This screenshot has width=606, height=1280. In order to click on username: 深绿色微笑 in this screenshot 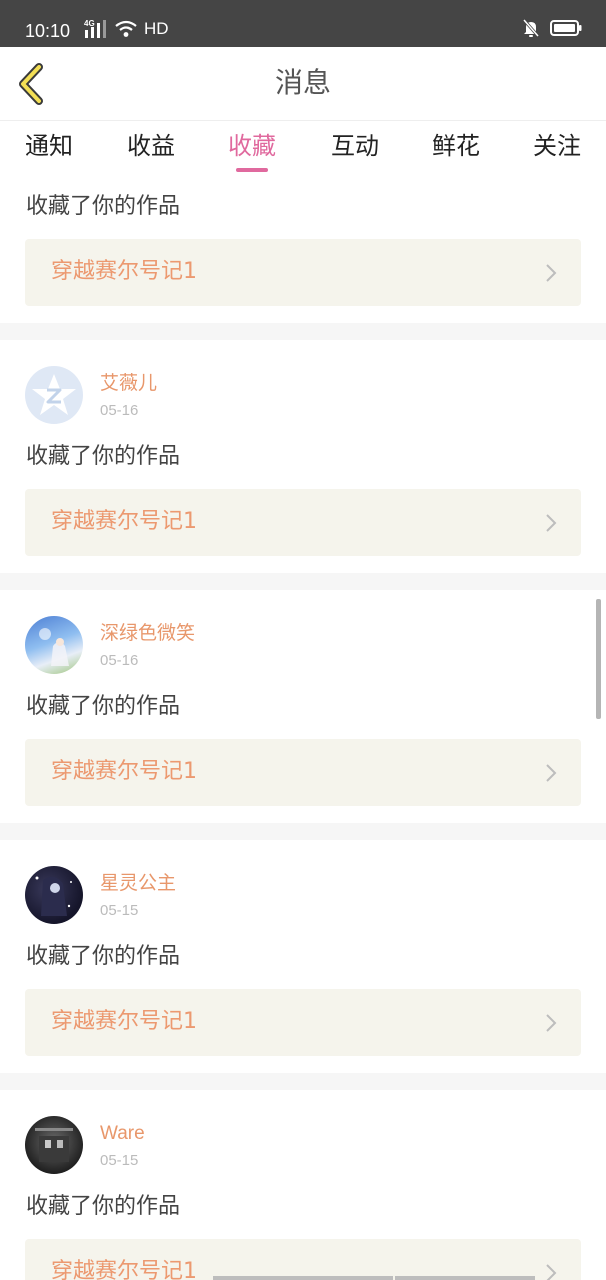, I will do `click(147, 634)`.